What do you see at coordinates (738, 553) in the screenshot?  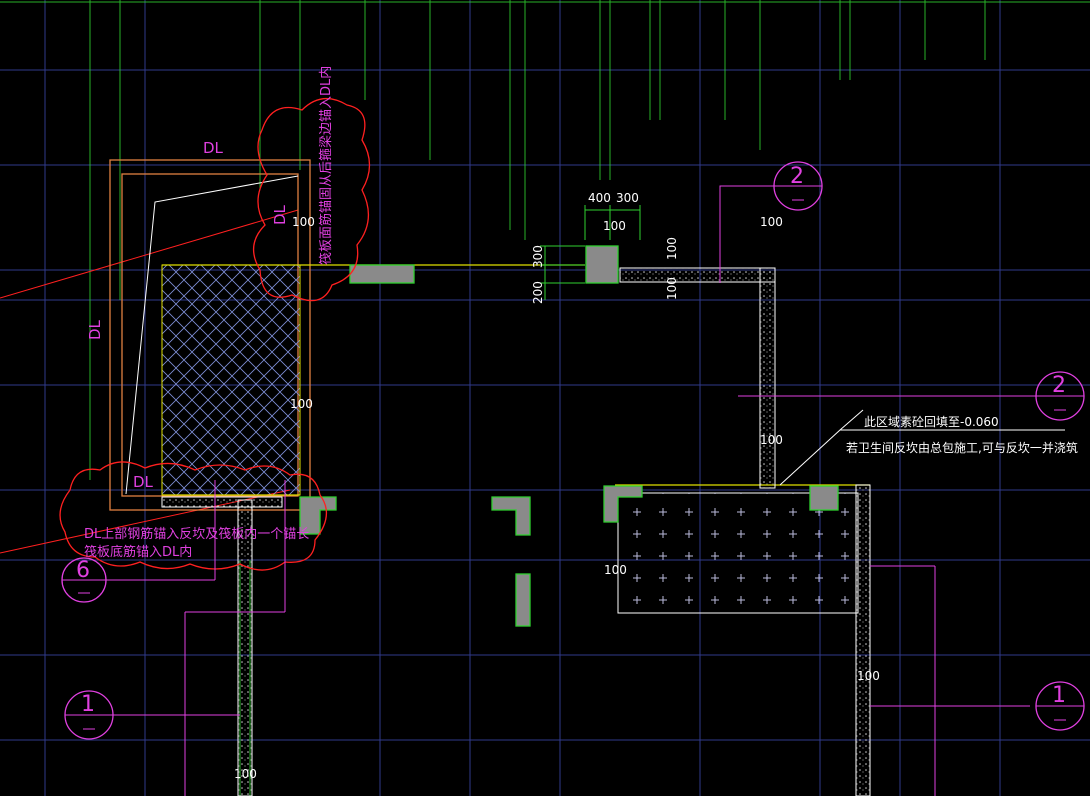 I see `concrete-fill-area` at bounding box center [738, 553].